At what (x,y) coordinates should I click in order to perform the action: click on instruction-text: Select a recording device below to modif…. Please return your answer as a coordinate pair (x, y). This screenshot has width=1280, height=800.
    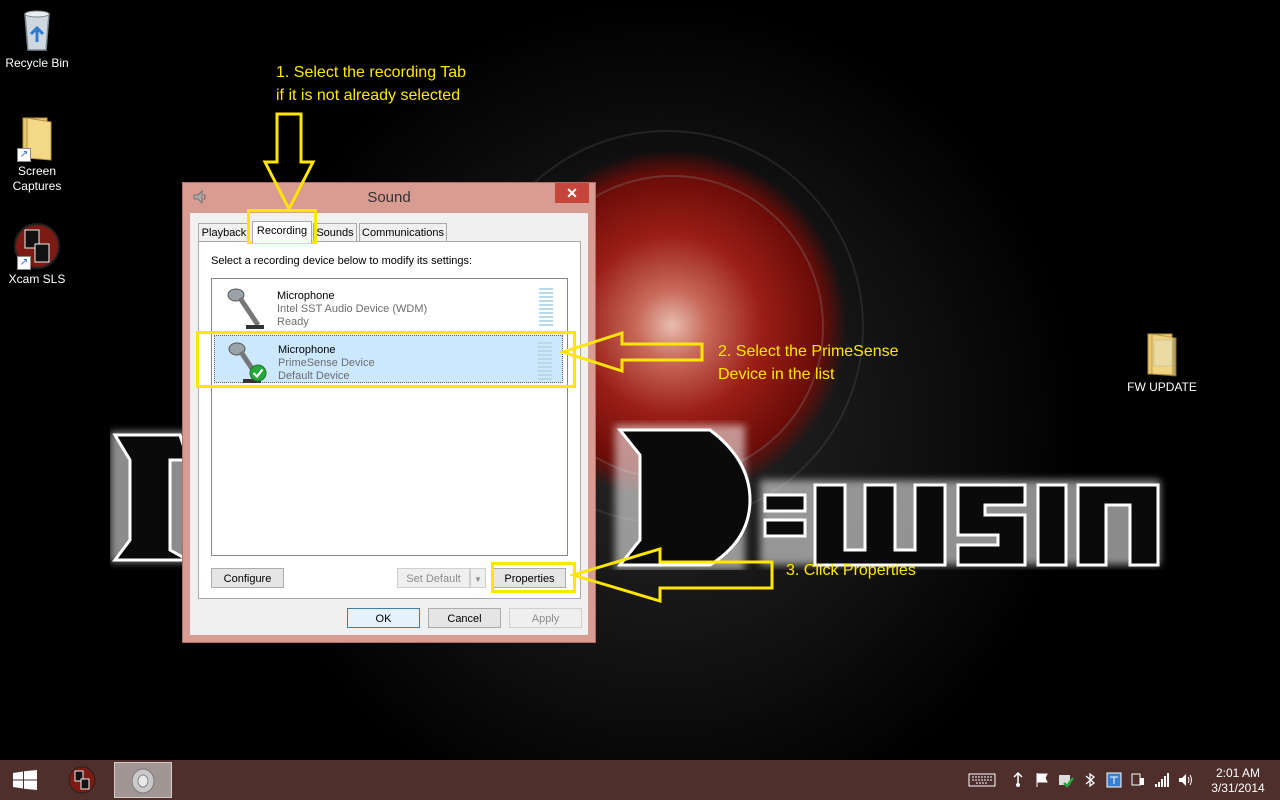
    Looking at the image, I should click on (342, 261).